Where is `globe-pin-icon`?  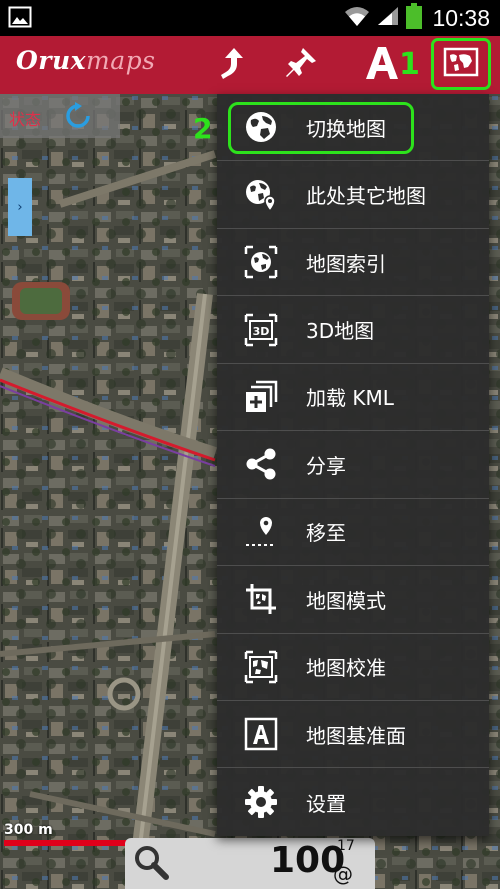
globe-pin-icon is located at coordinates (261, 195).